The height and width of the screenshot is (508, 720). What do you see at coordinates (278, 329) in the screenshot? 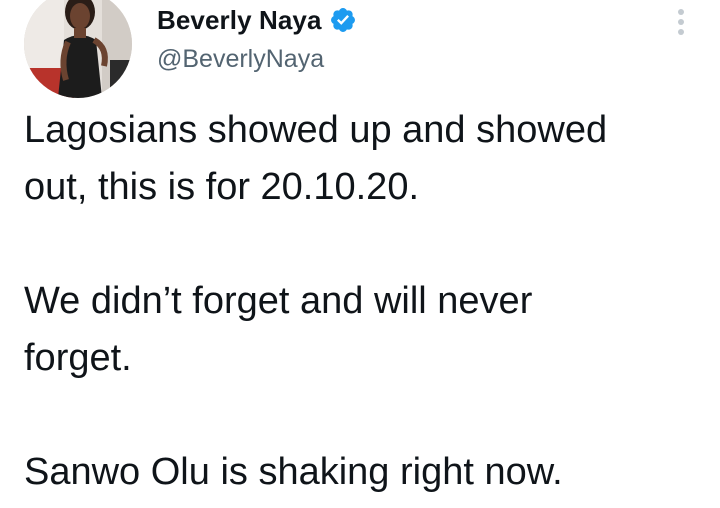
I see `tweet-paragraph: We didn’t forget and will never forget.` at bounding box center [278, 329].